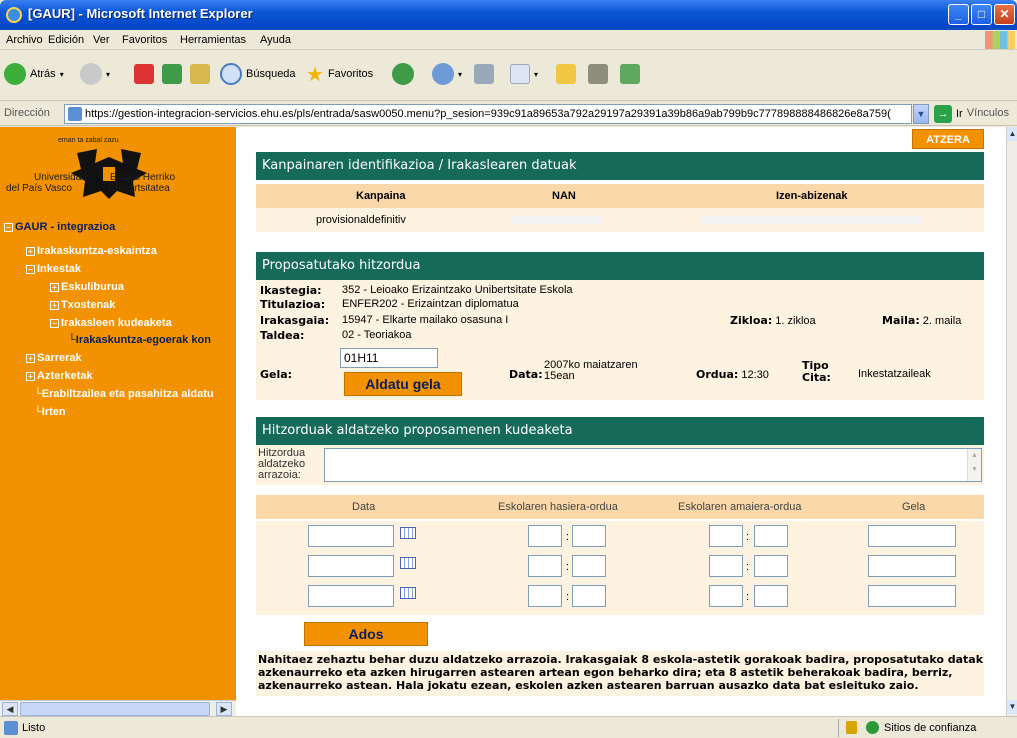 The height and width of the screenshot is (738, 1017). Describe the element at coordinates (275, 40) in the screenshot. I see `menu-ayuda: Ayuda` at that location.